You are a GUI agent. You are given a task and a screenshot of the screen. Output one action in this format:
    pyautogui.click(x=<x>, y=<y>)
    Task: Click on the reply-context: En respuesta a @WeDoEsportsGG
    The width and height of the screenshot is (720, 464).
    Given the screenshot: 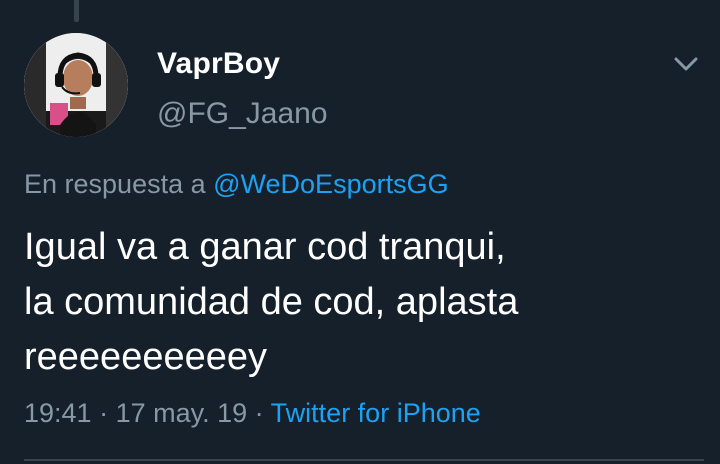 What is the action you would take?
    pyautogui.click(x=236, y=184)
    